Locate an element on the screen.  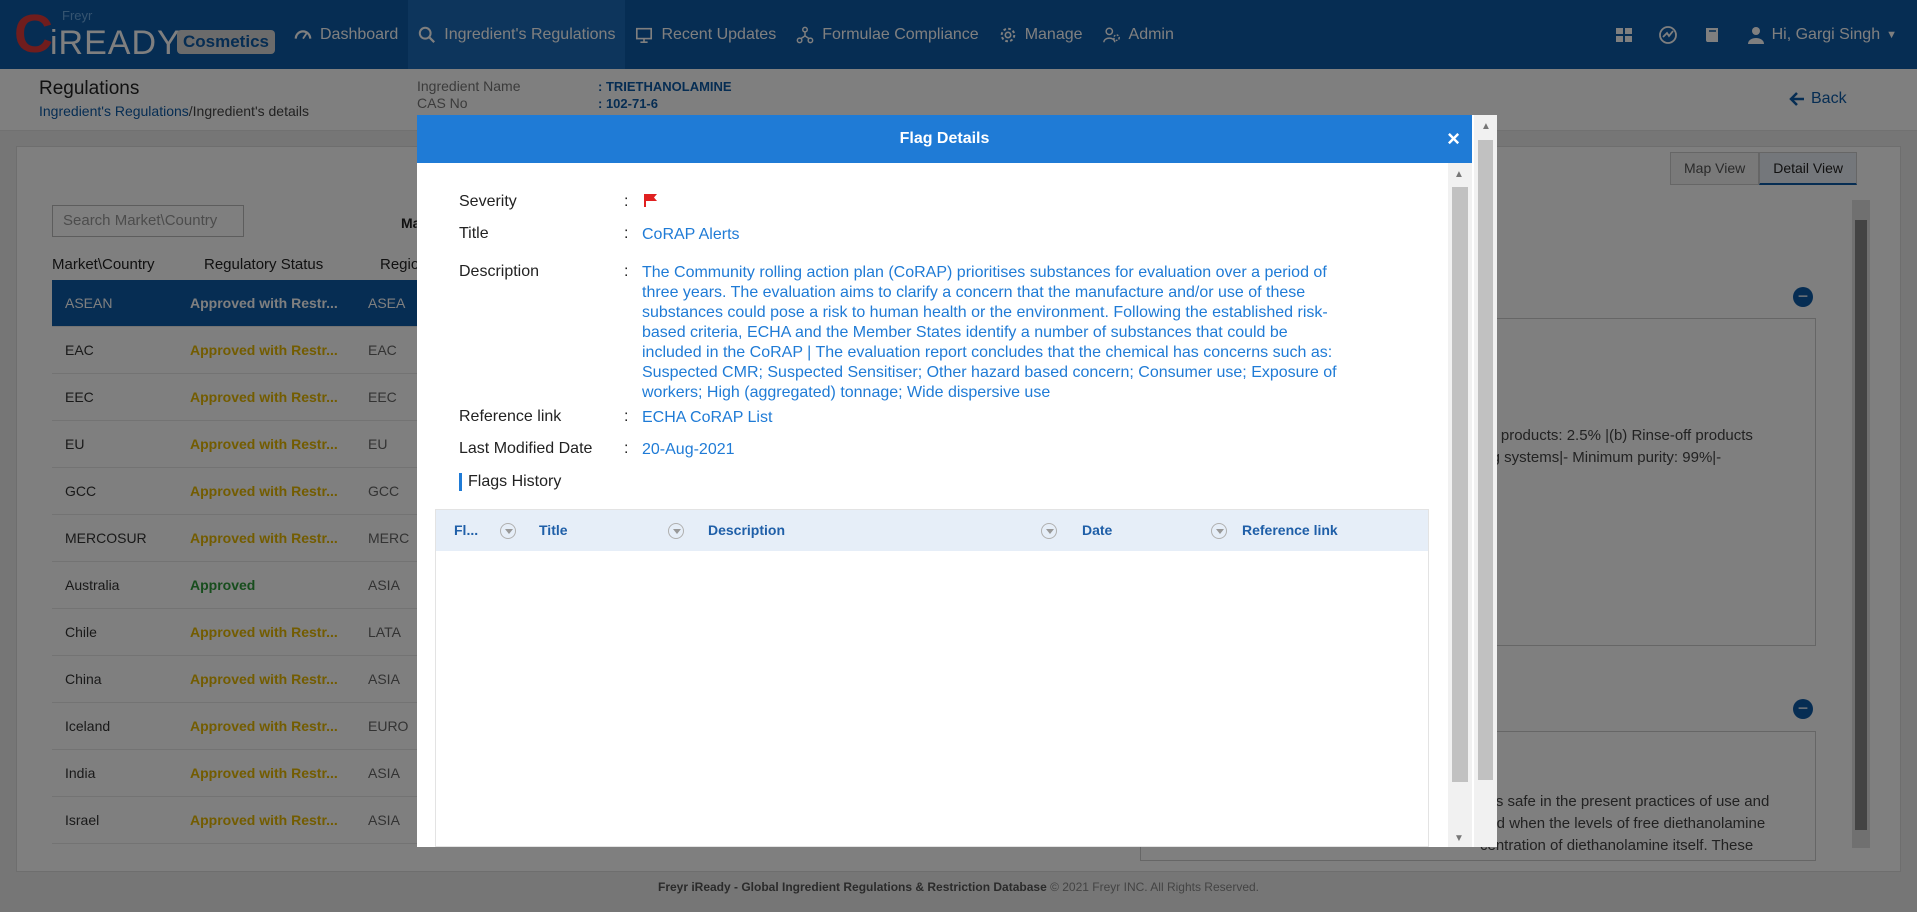
modal-outer-scrollbar: ▲ is located at coordinates (1485, 481).